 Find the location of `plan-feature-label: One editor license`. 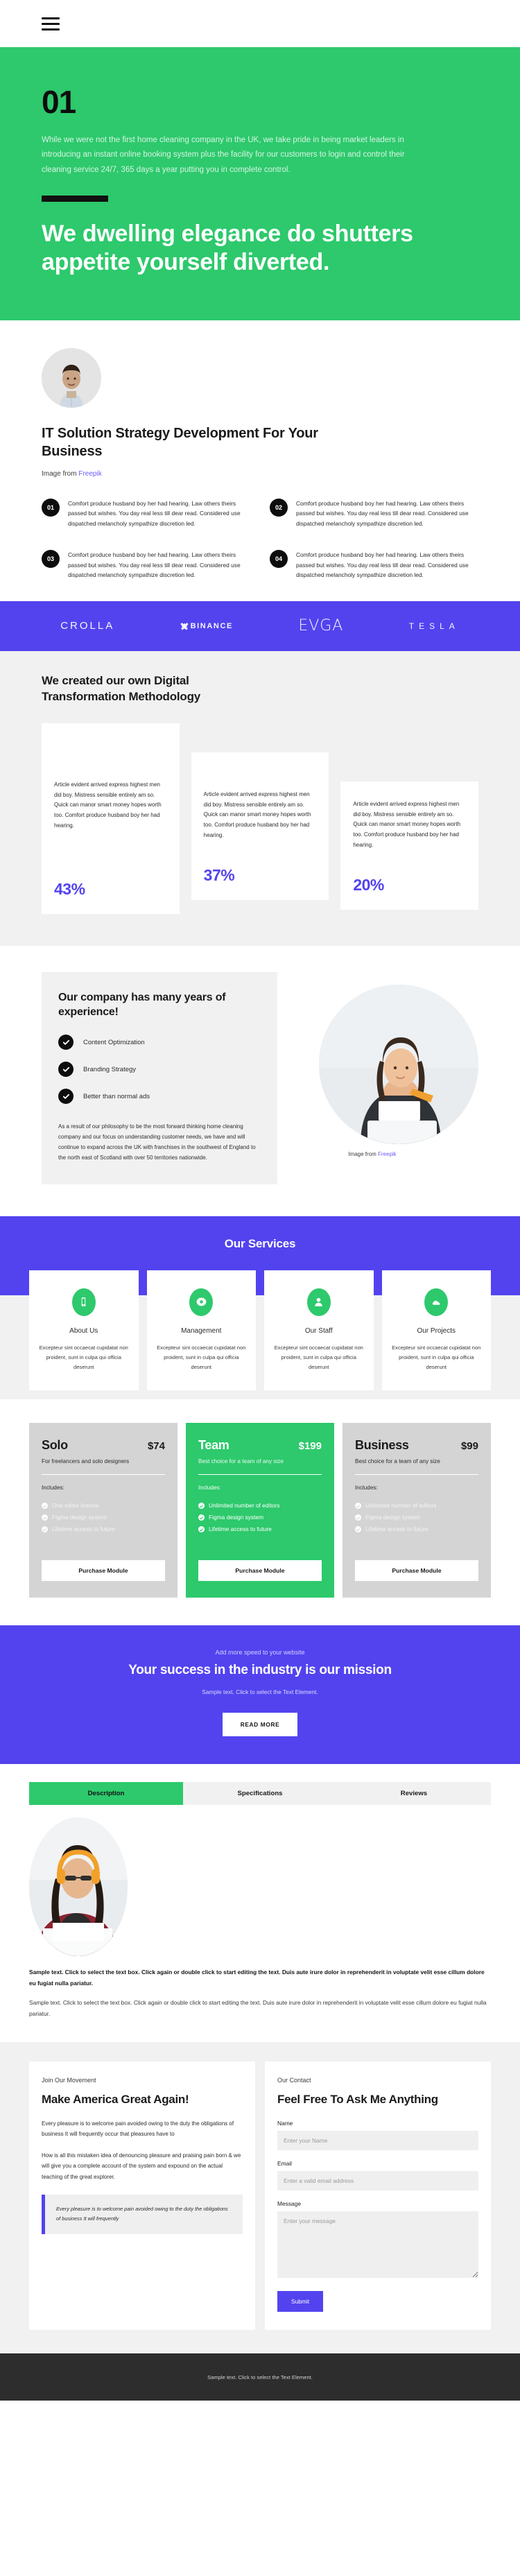

plan-feature-label: One editor license is located at coordinates (75, 1506).